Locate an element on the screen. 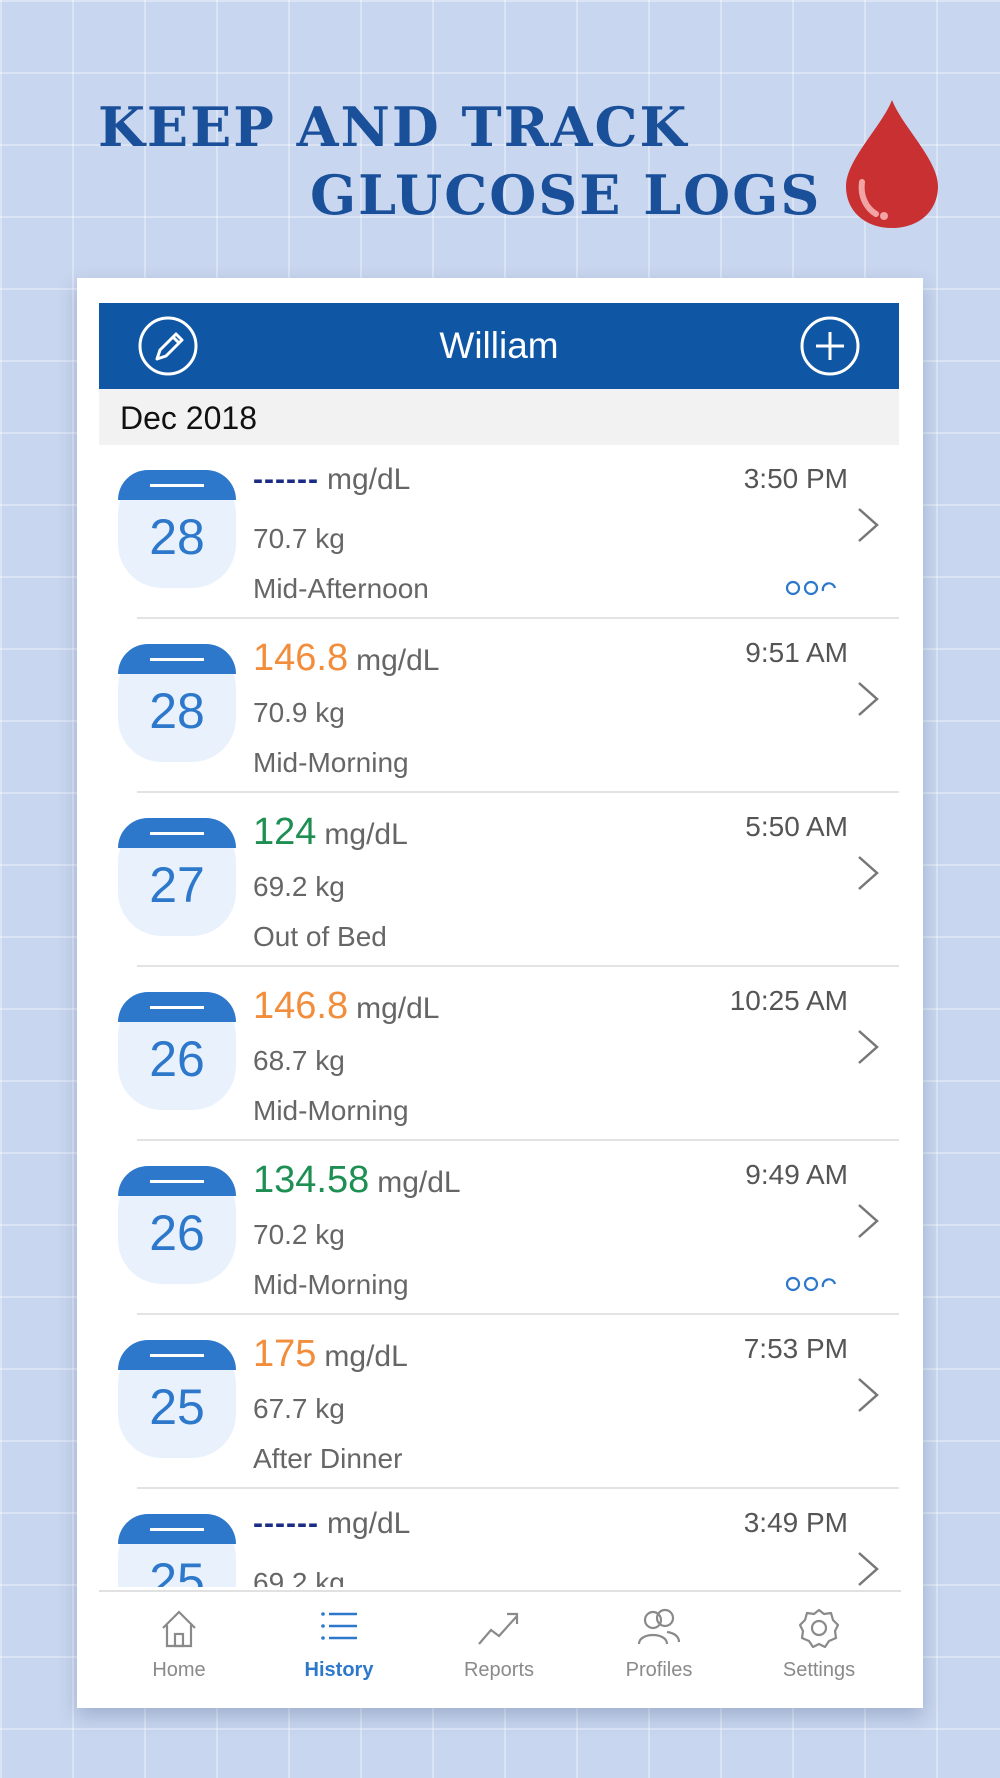  profile-name: William is located at coordinates (499, 345).